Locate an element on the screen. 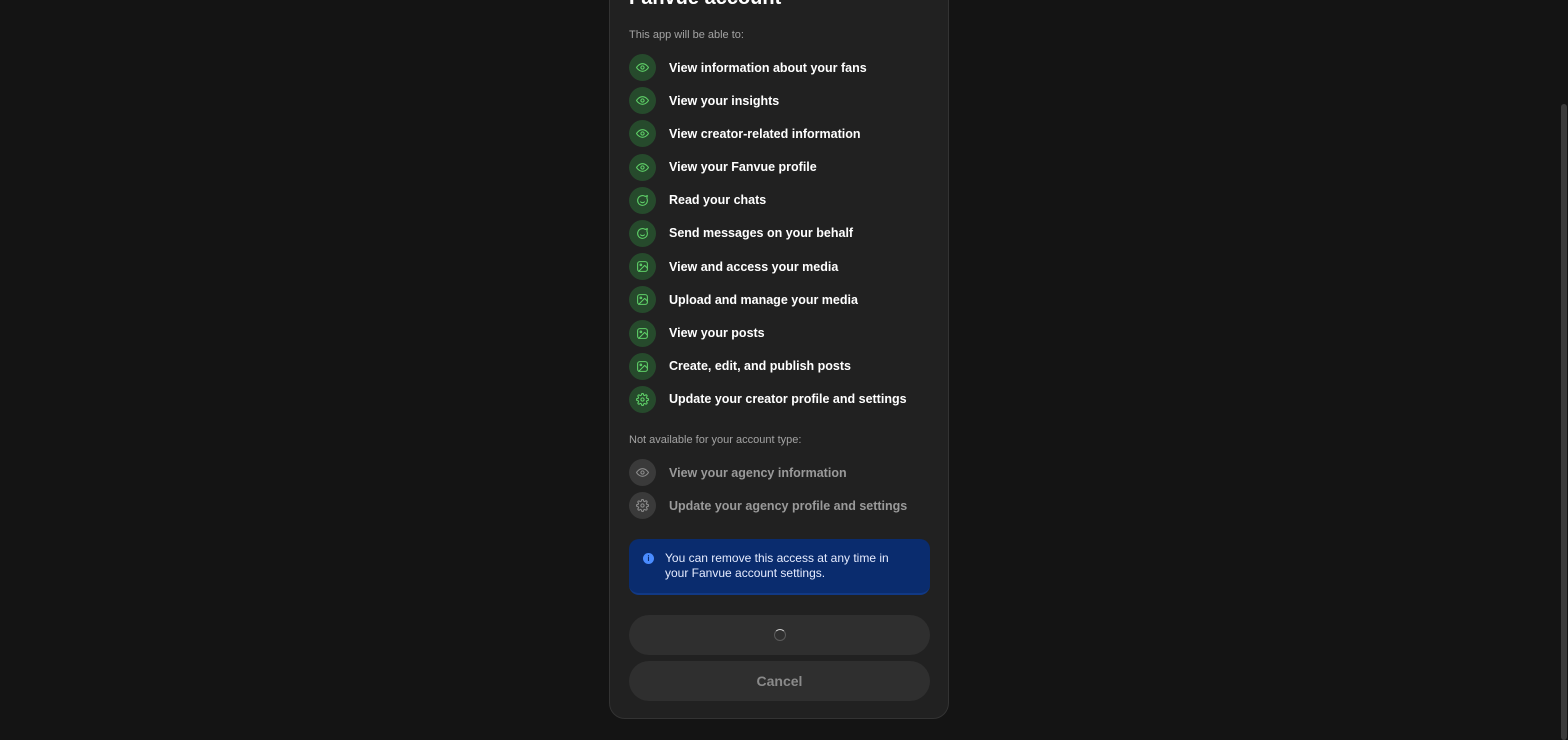  permission-item: Create, edit, and publish posts is located at coordinates (779, 366).